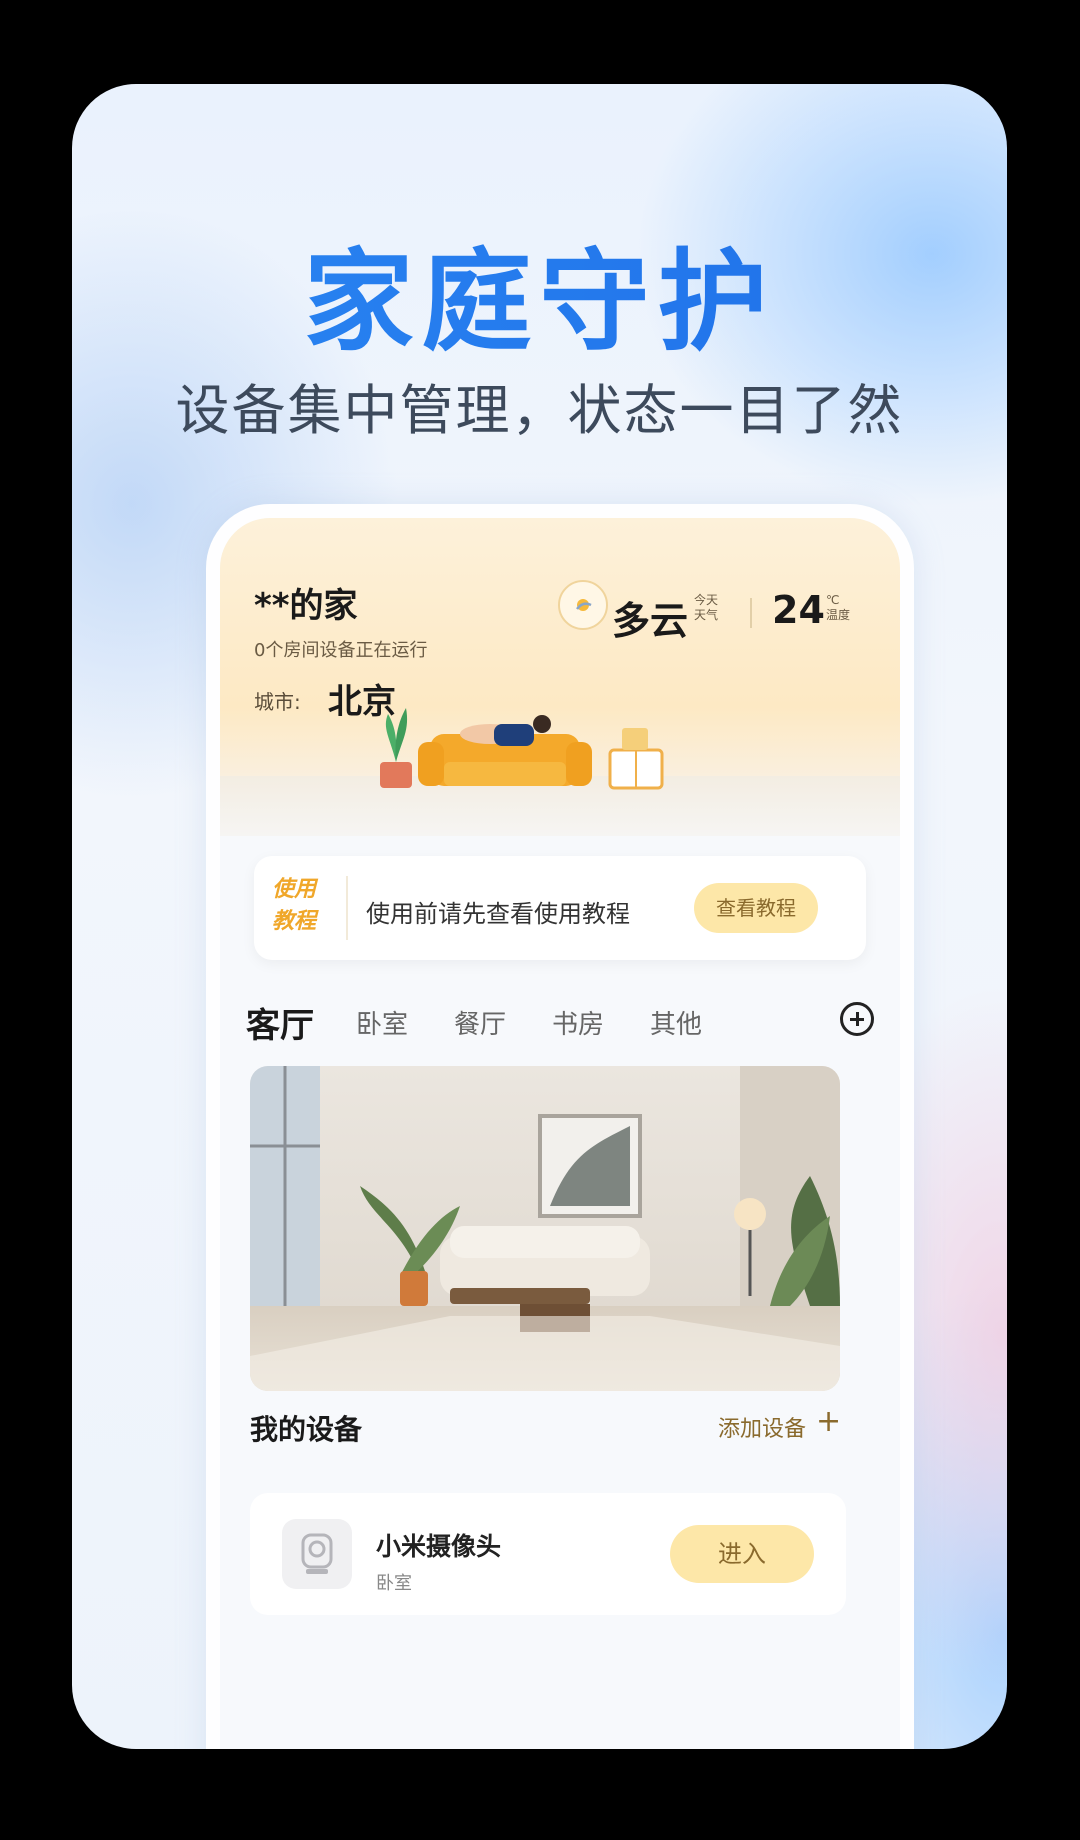 This screenshot has width=1080, height=1840. I want to click on add-room-icon, so click(857, 1019).